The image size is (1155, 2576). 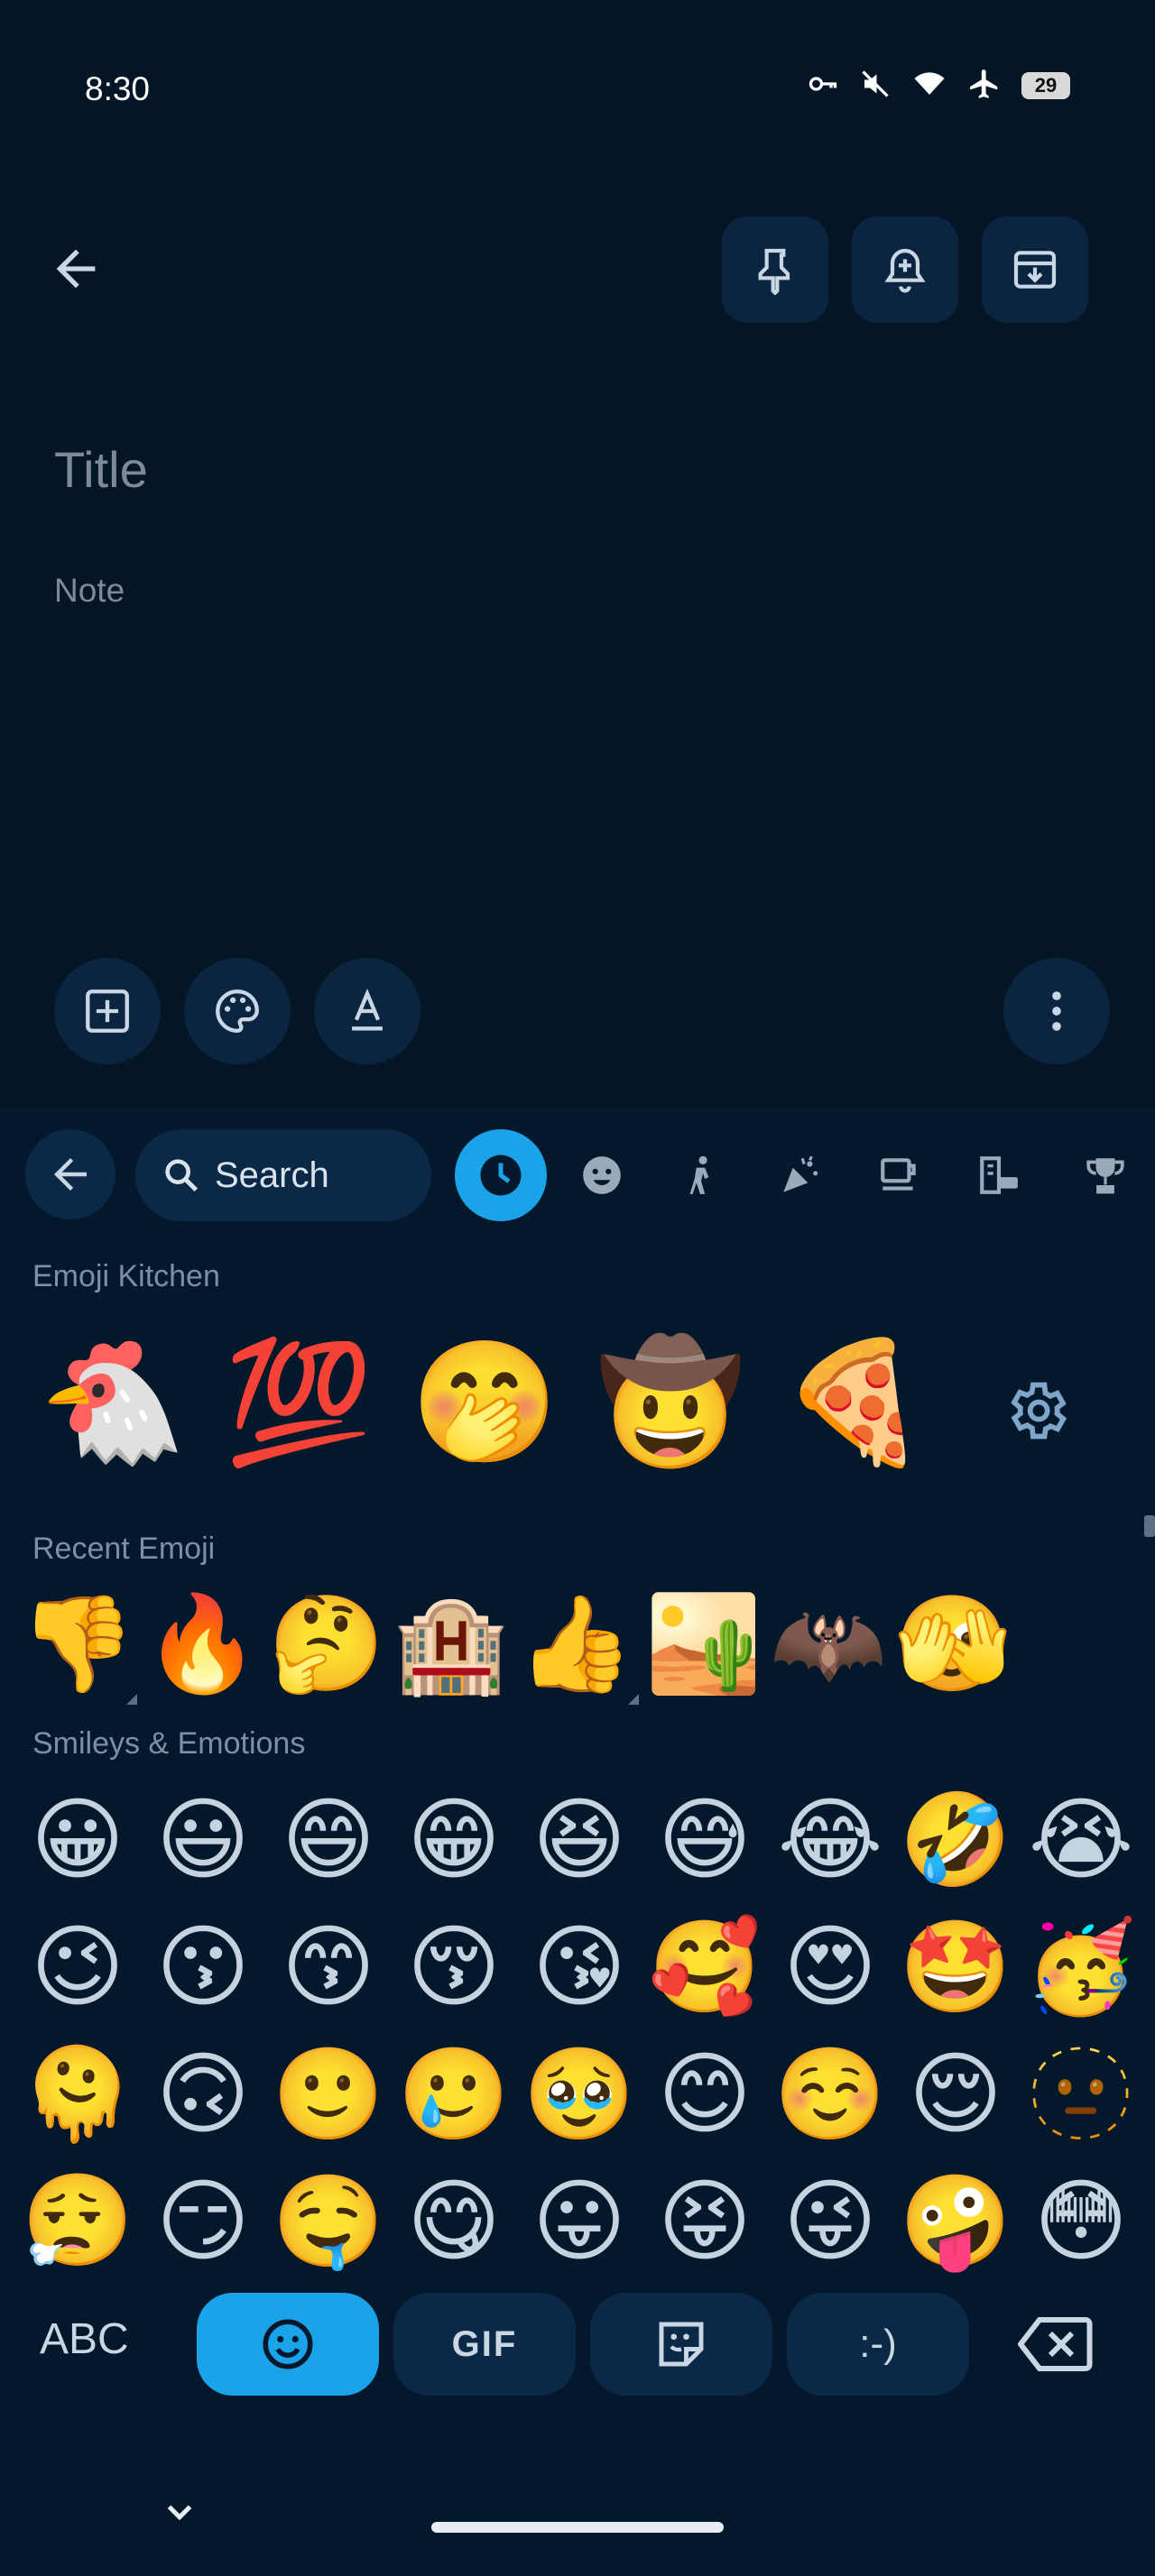 I want to click on kitchen-emoji: 💯, so click(x=298, y=1402).